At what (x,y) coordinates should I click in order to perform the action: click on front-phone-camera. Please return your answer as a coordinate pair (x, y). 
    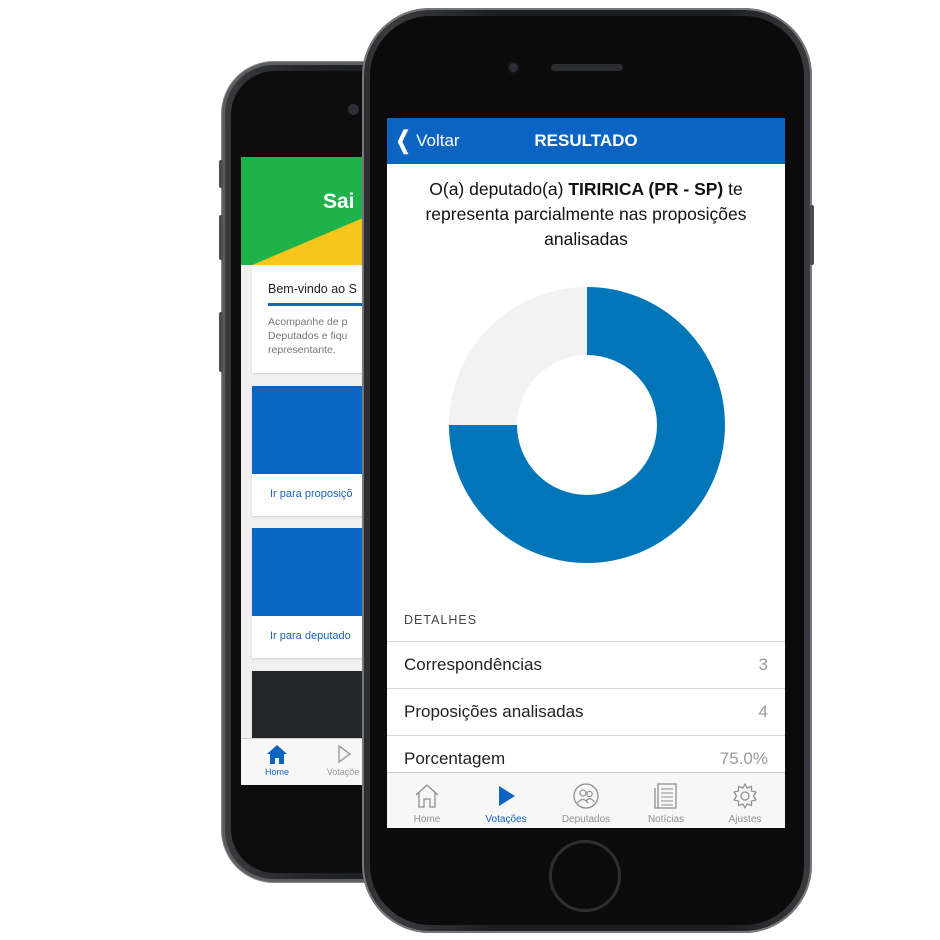
    Looking at the image, I should click on (513, 67).